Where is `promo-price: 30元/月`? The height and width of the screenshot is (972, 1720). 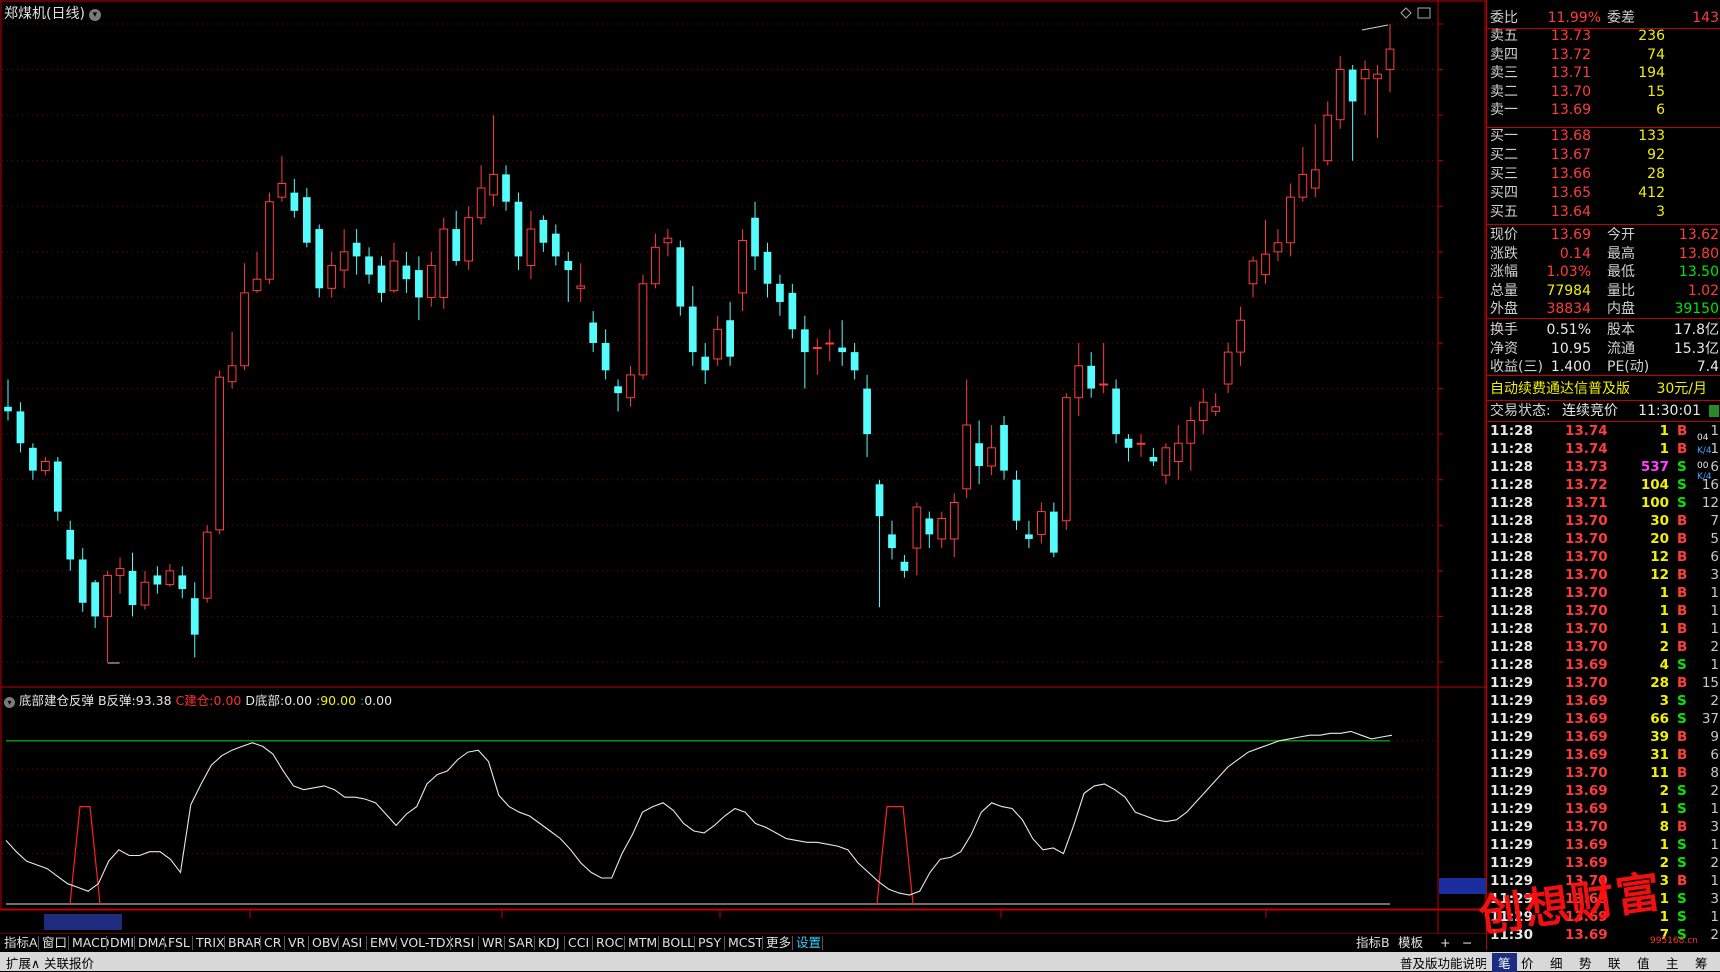
promo-price: 30元/月 is located at coordinates (1681, 389).